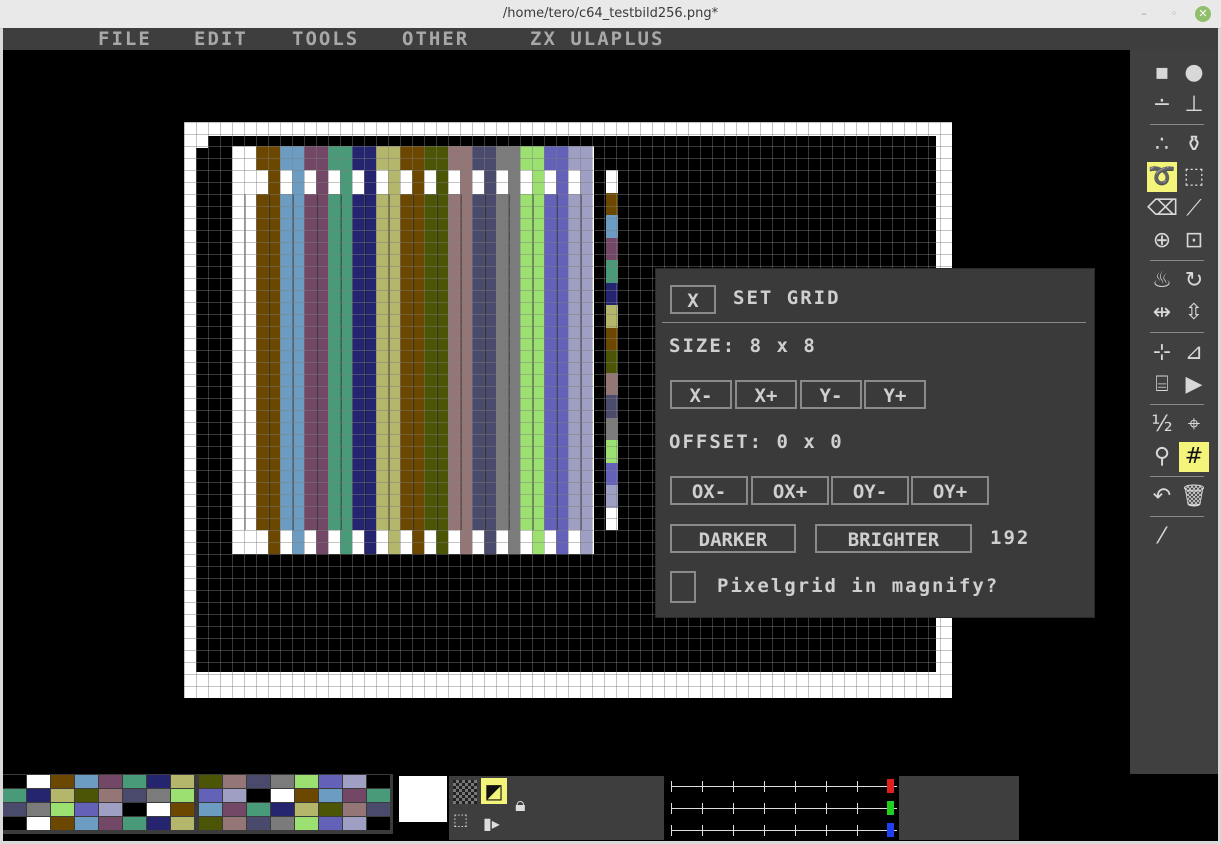 This screenshot has width=1221, height=844. Describe the element at coordinates (1194, 425) in the screenshot. I see `crosshair-icon: ⌖` at that location.